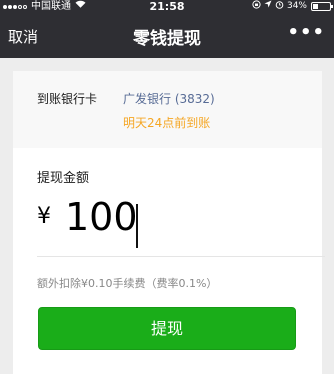 The image size is (334, 374). What do you see at coordinates (268, 6) in the screenshot?
I see `location-icon` at bounding box center [268, 6].